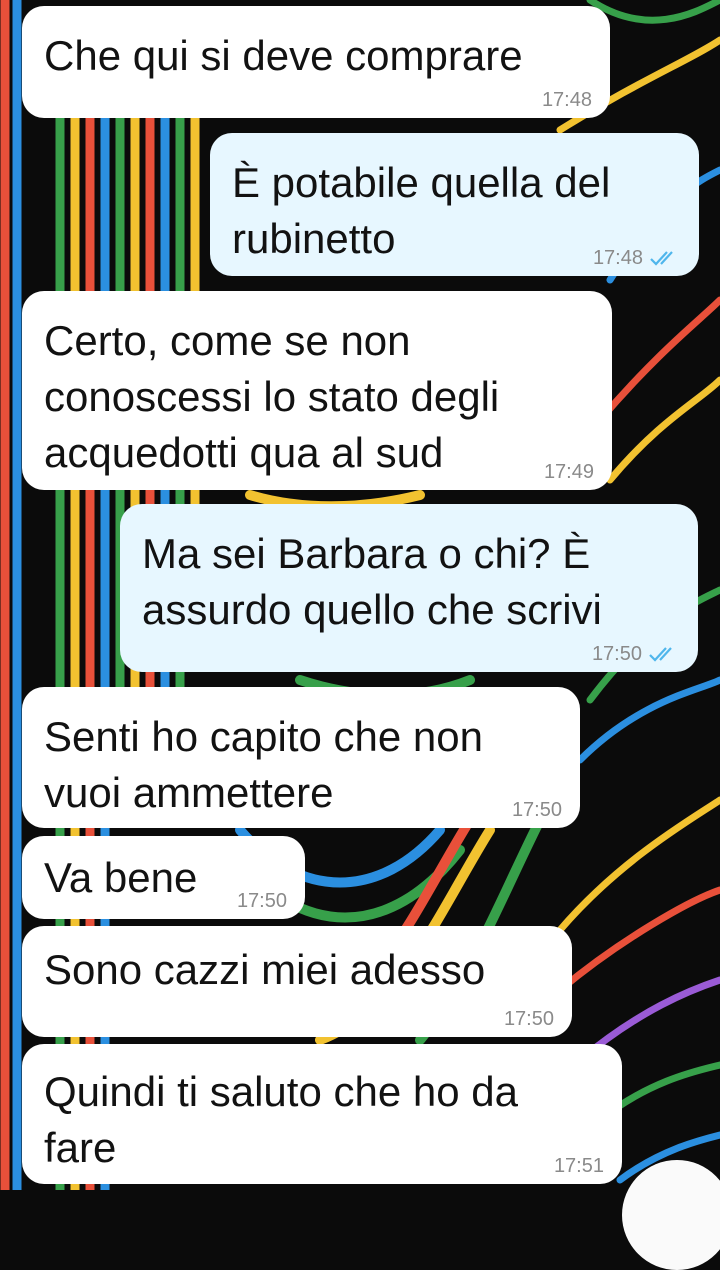 The image size is (720, 1270). I want to click on message-bubble-incoming: Sono cazzi miei adesso 17:50, so click(297, 981).